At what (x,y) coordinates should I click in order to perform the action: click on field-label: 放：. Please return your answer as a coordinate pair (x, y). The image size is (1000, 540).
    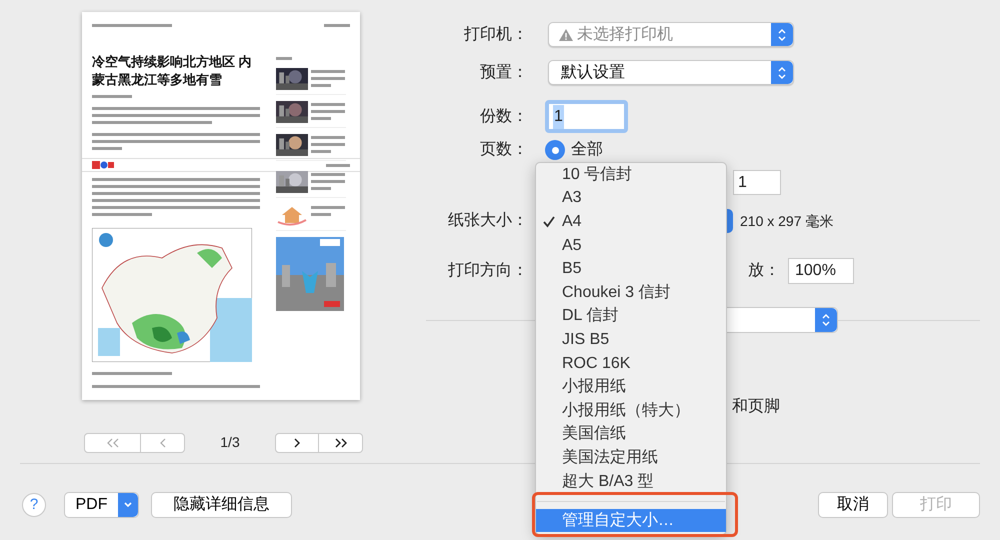
    Looking at the image, I should click on (764, 271).